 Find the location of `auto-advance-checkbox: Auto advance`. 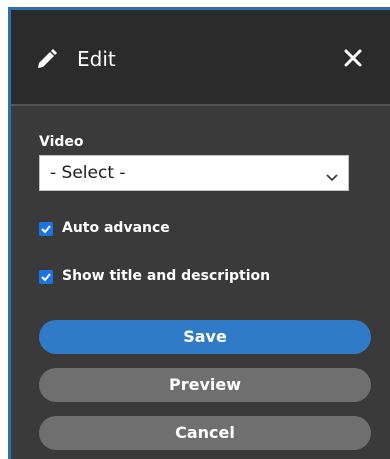

auto-advance-checkbox: Auto advance is located at coordinates (139, 229).